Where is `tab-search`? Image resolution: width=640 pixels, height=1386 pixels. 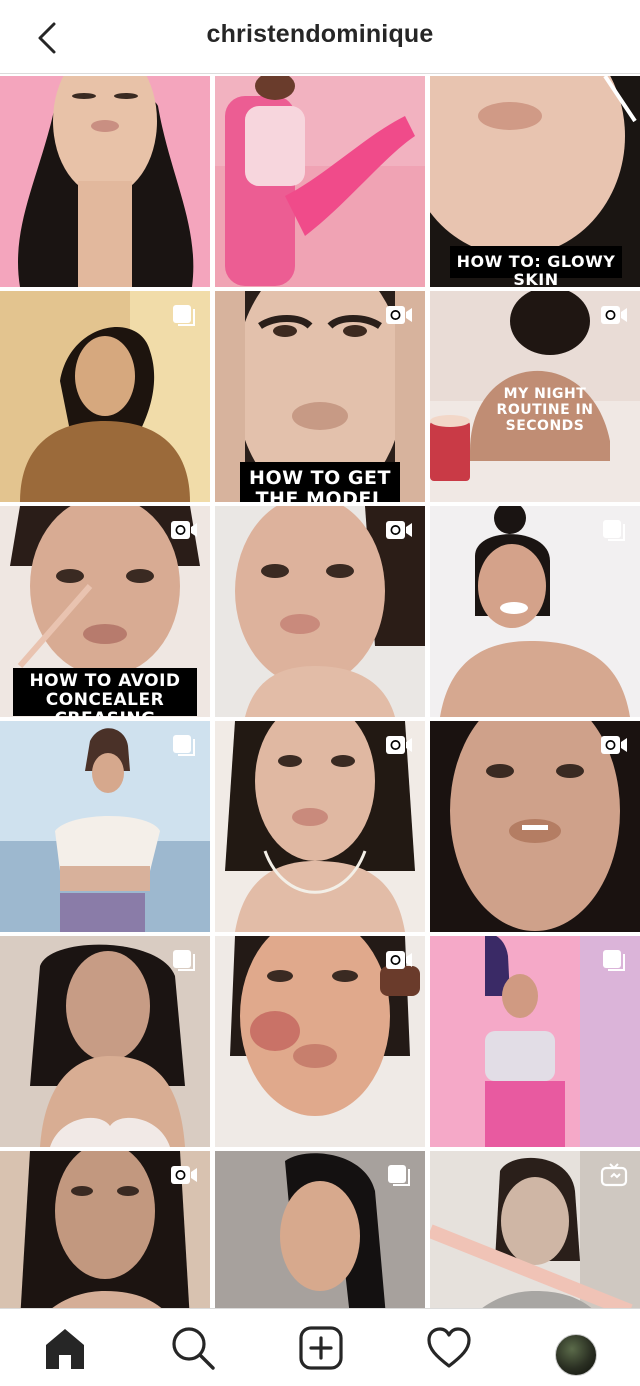 tab-search is located at coordinates (193, 1348).